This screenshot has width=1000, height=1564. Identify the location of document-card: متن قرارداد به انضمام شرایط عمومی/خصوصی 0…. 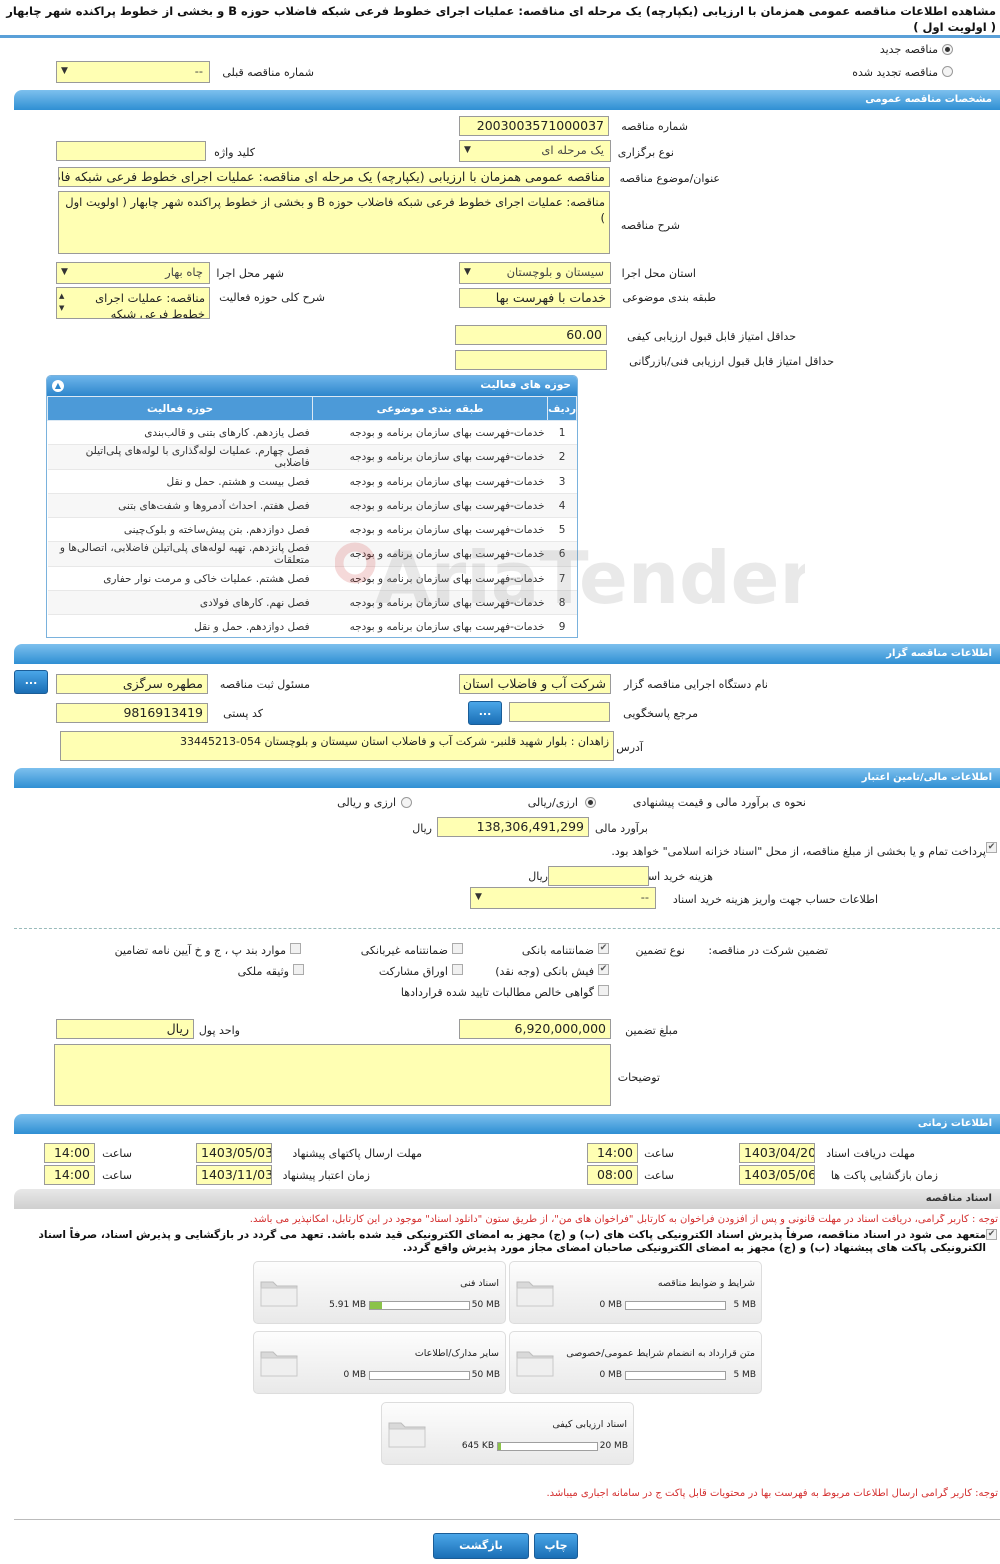
(635, 1362).